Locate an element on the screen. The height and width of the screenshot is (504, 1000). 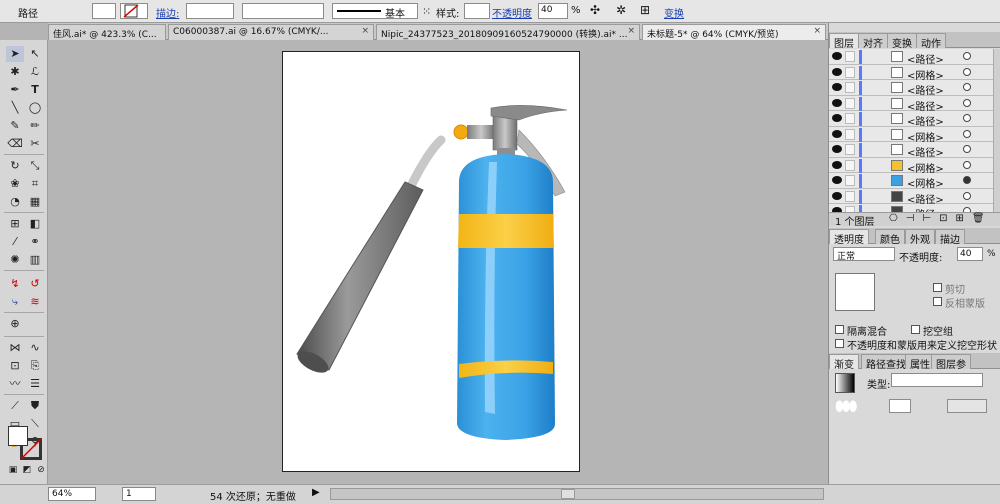
column-graph-icon: ▥ is located at coordinates (35, 260).